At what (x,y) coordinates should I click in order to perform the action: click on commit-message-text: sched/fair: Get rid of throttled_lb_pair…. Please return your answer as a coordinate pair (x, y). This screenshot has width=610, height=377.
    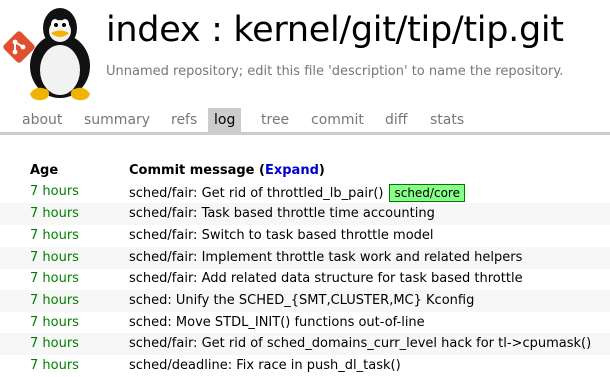
    Looking at the image, I should click on (256, 193).